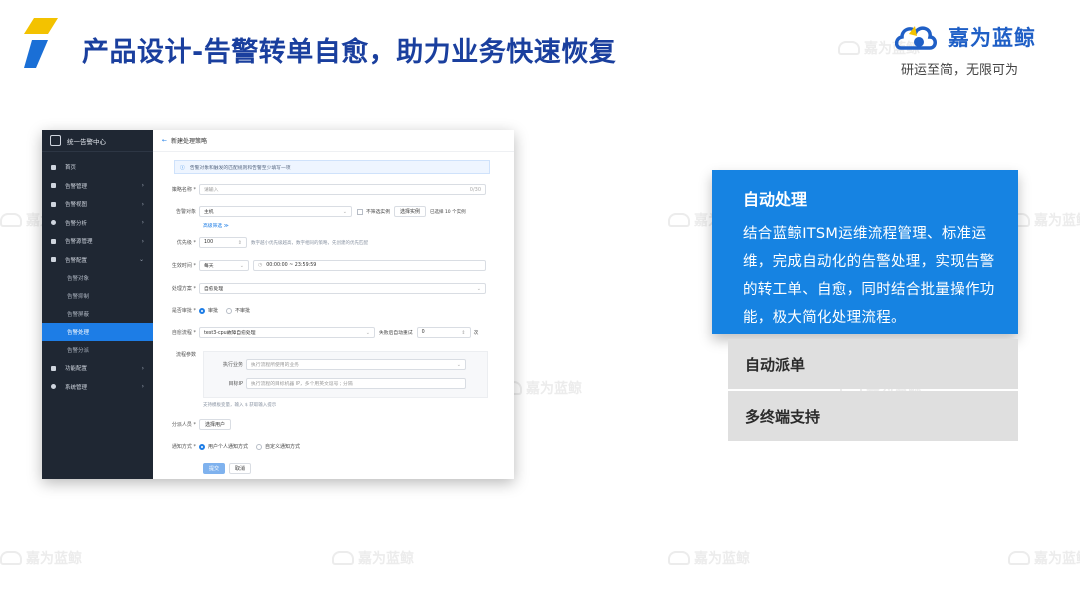 The image size is (1080, 608). I want to click on feature-card-dispatch: 自动派单, so click(873, 364).